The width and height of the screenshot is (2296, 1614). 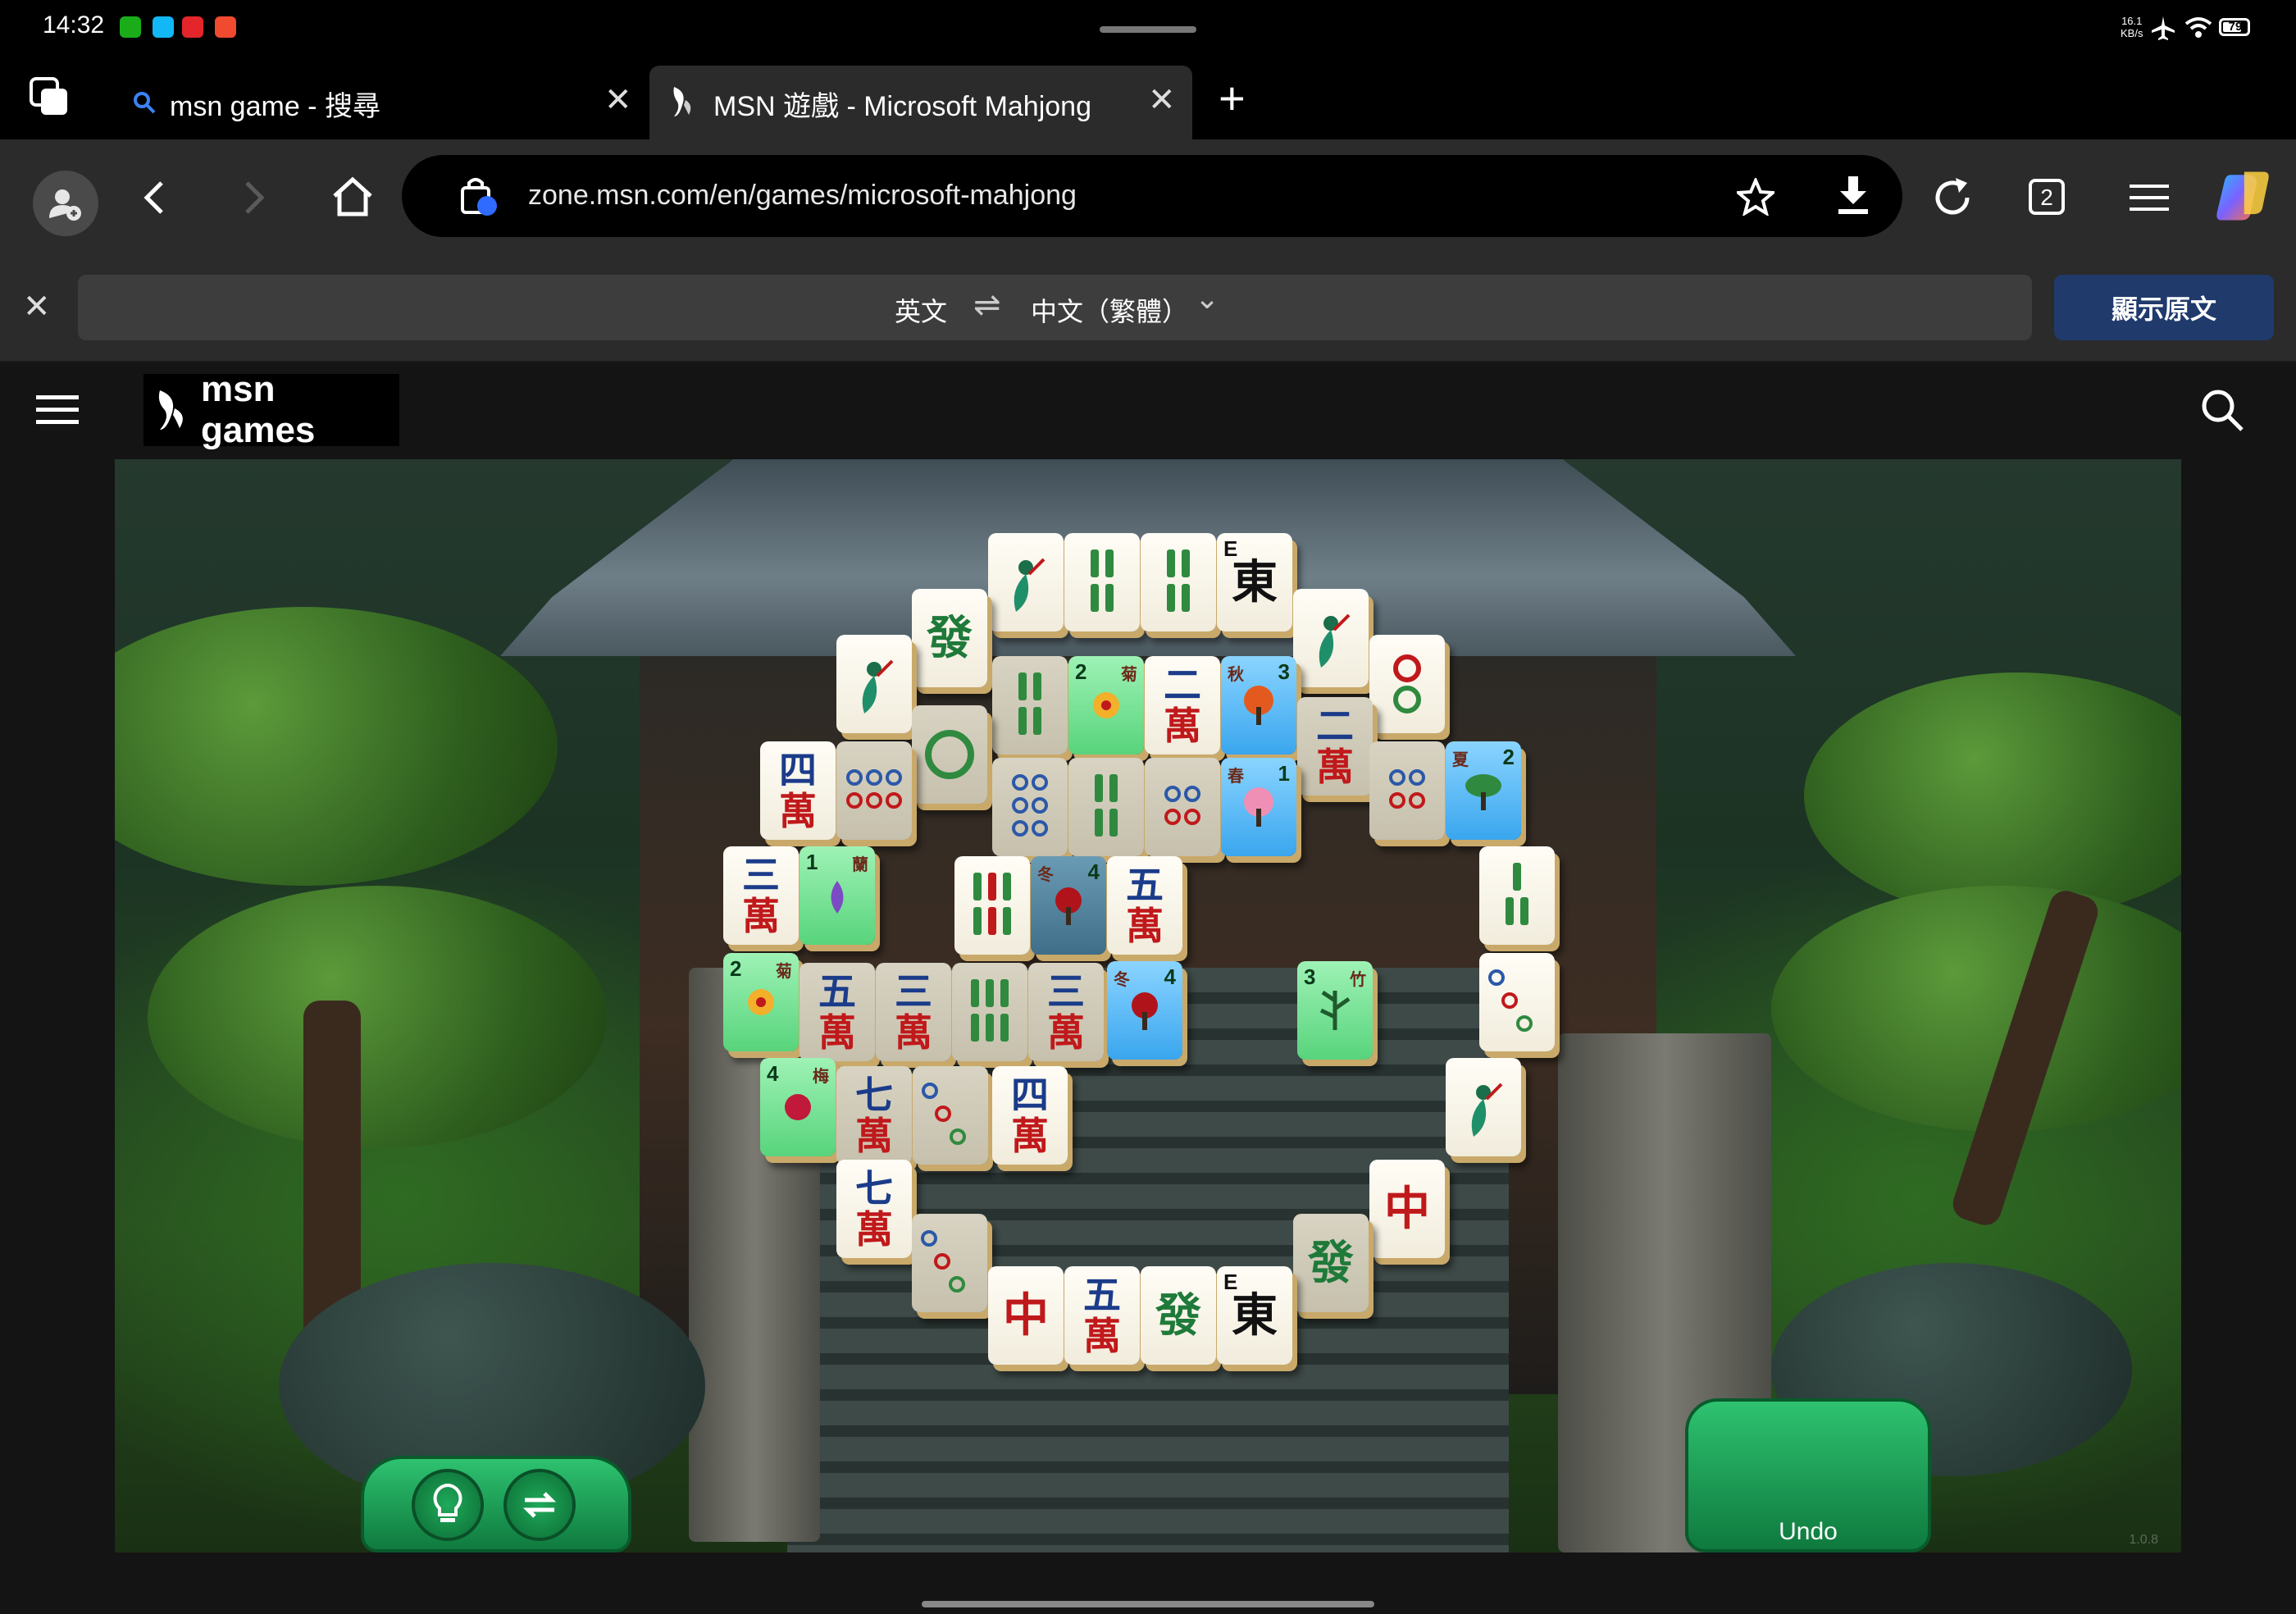 What do you see at coordinates (74, 25) in the screenshot?
I see `status-time: 14:32` at bounding box center [74, 25].